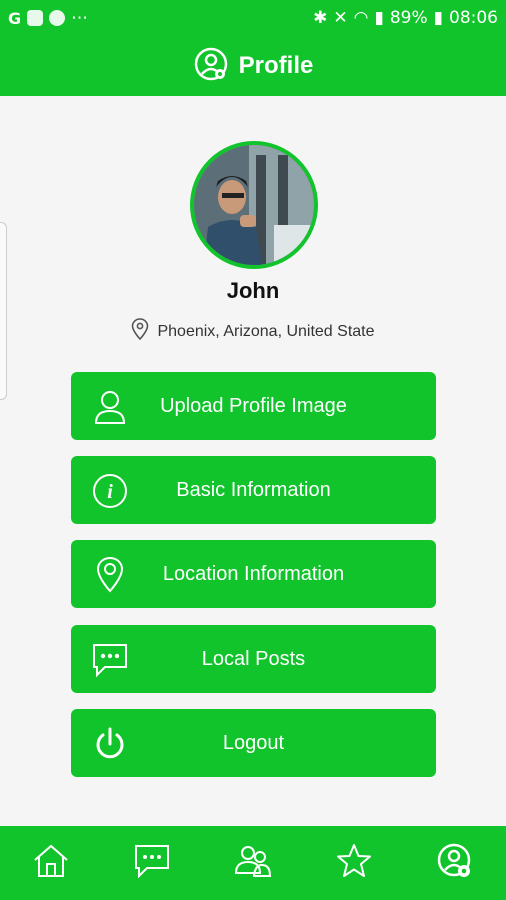 This screenshot has width=506, height=900. I want to click on sync-icon, so click(57, 18).